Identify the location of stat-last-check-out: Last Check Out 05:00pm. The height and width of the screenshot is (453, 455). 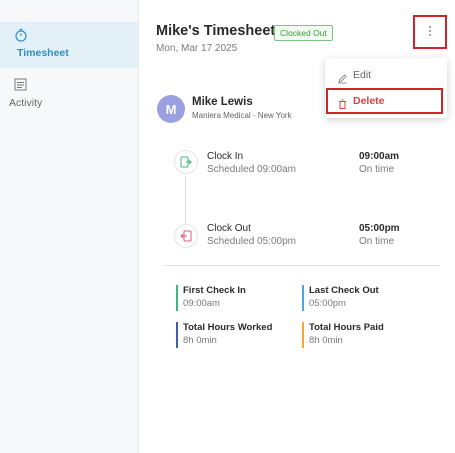
(362, 298).